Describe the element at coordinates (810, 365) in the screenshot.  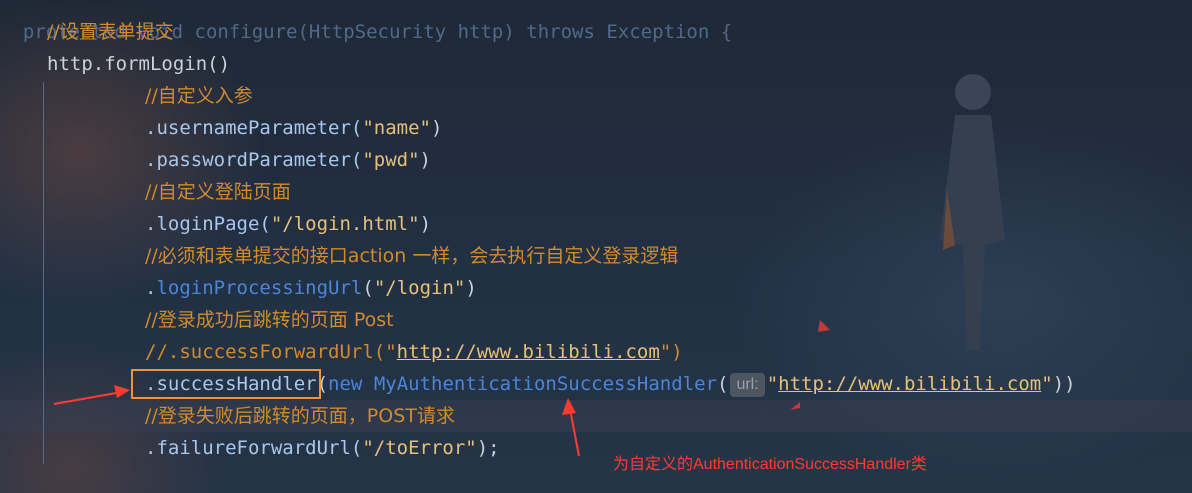
I see `red-bird-shape` at that location.